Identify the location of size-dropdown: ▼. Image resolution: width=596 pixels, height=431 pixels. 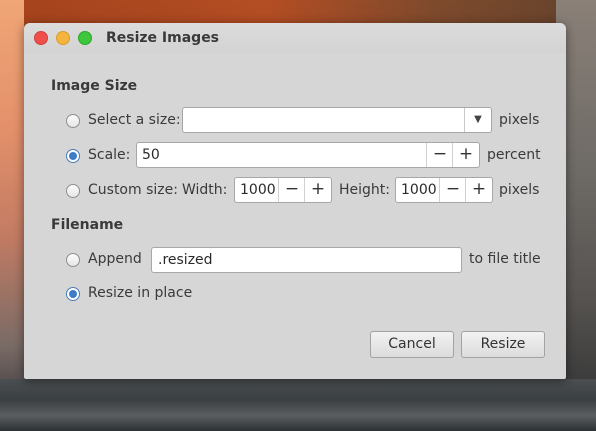
(337, 120).